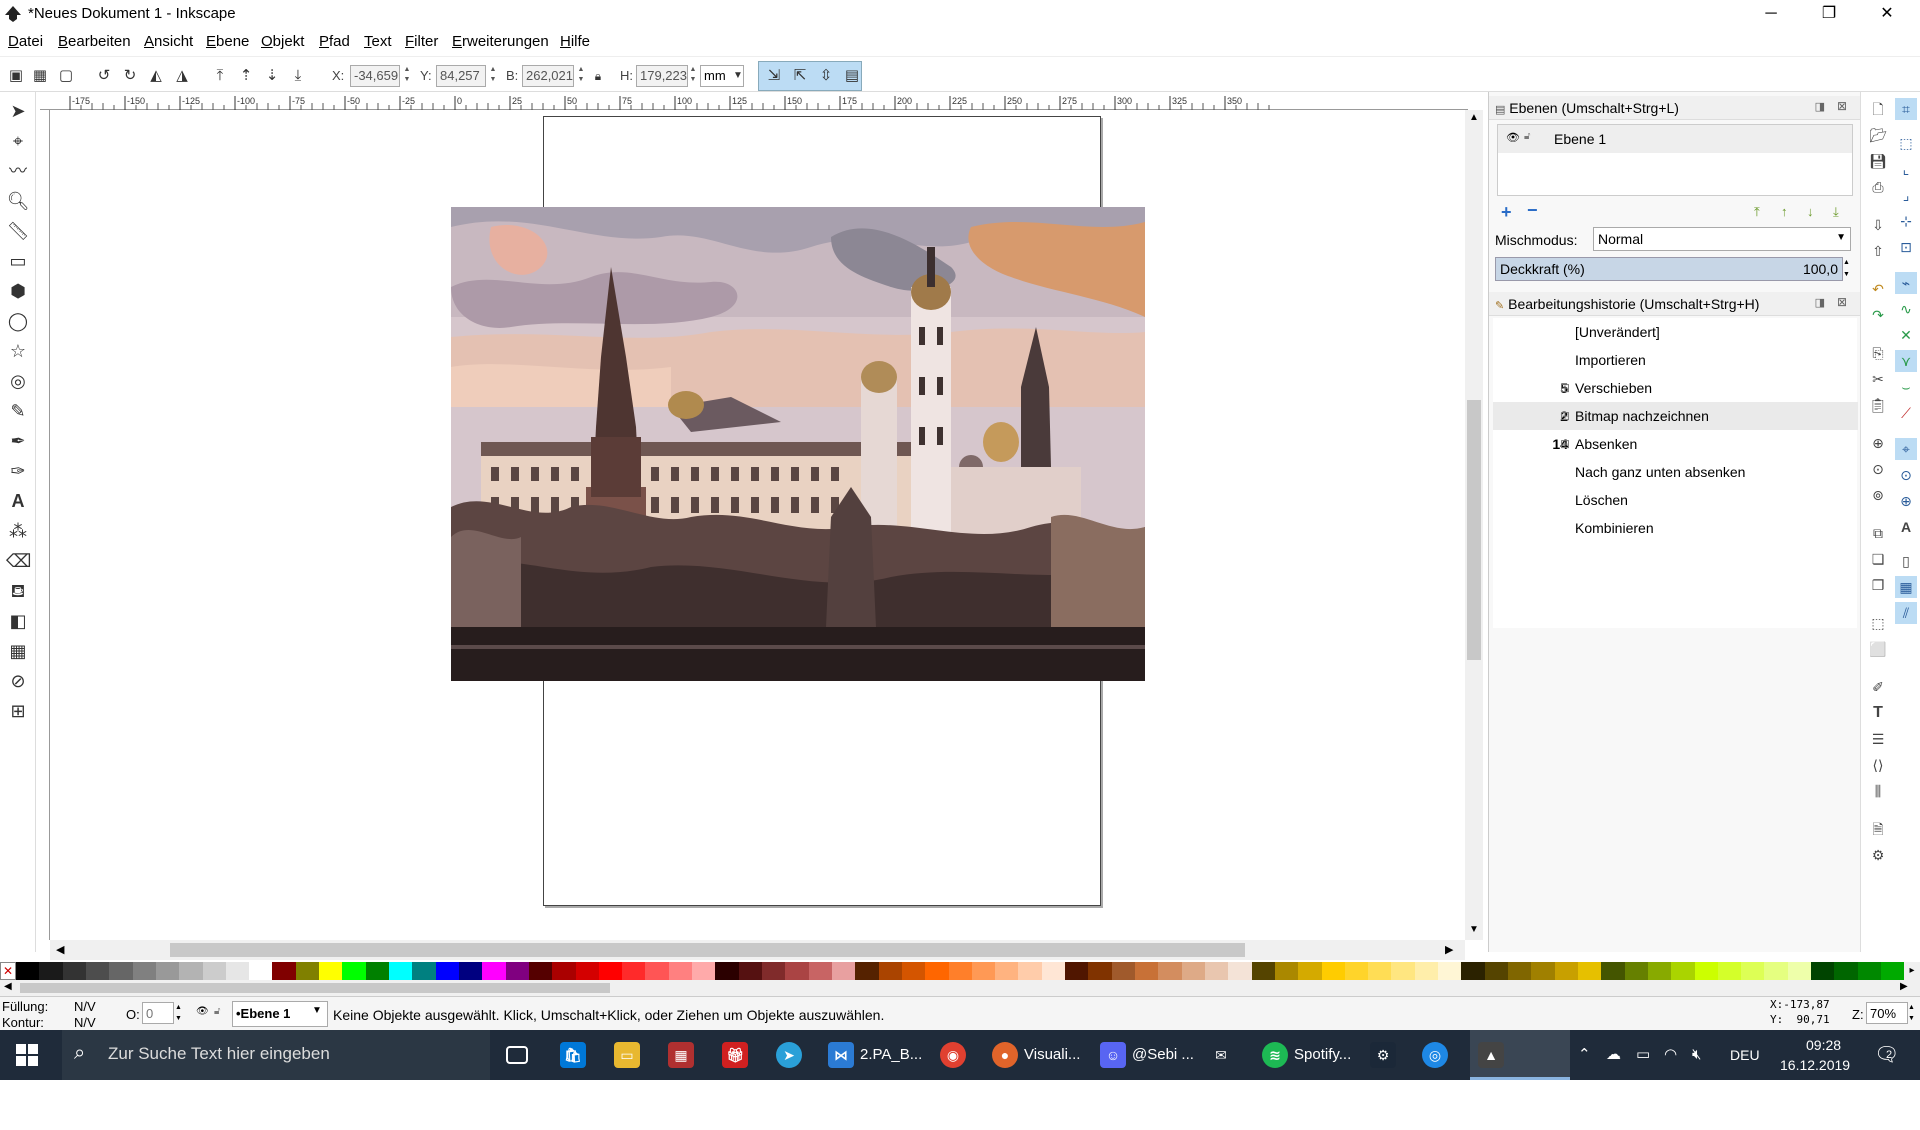  What do you see at coordinates (18, 531) in the screenshot?
I see `spray-tool-icon: ⁂` at bounding box center [18, 531].